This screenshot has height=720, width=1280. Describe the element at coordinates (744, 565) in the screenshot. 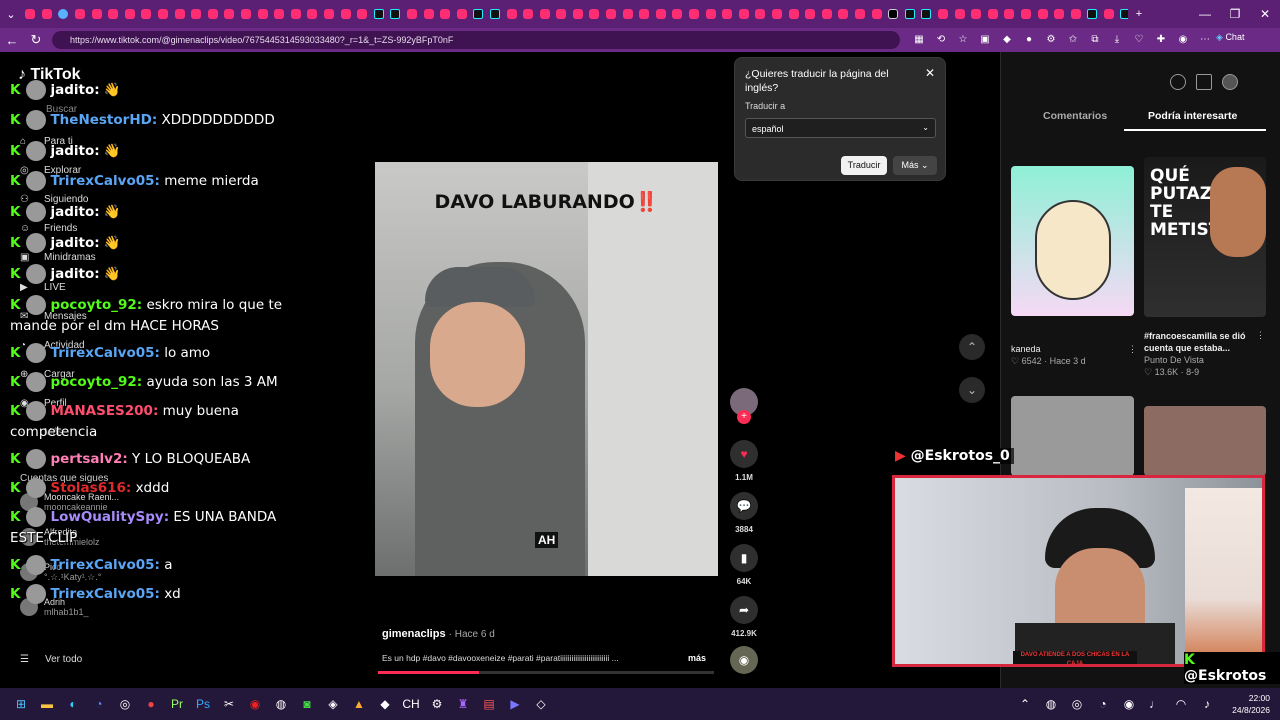

I see `save-button: ▮ 64K` at that location.